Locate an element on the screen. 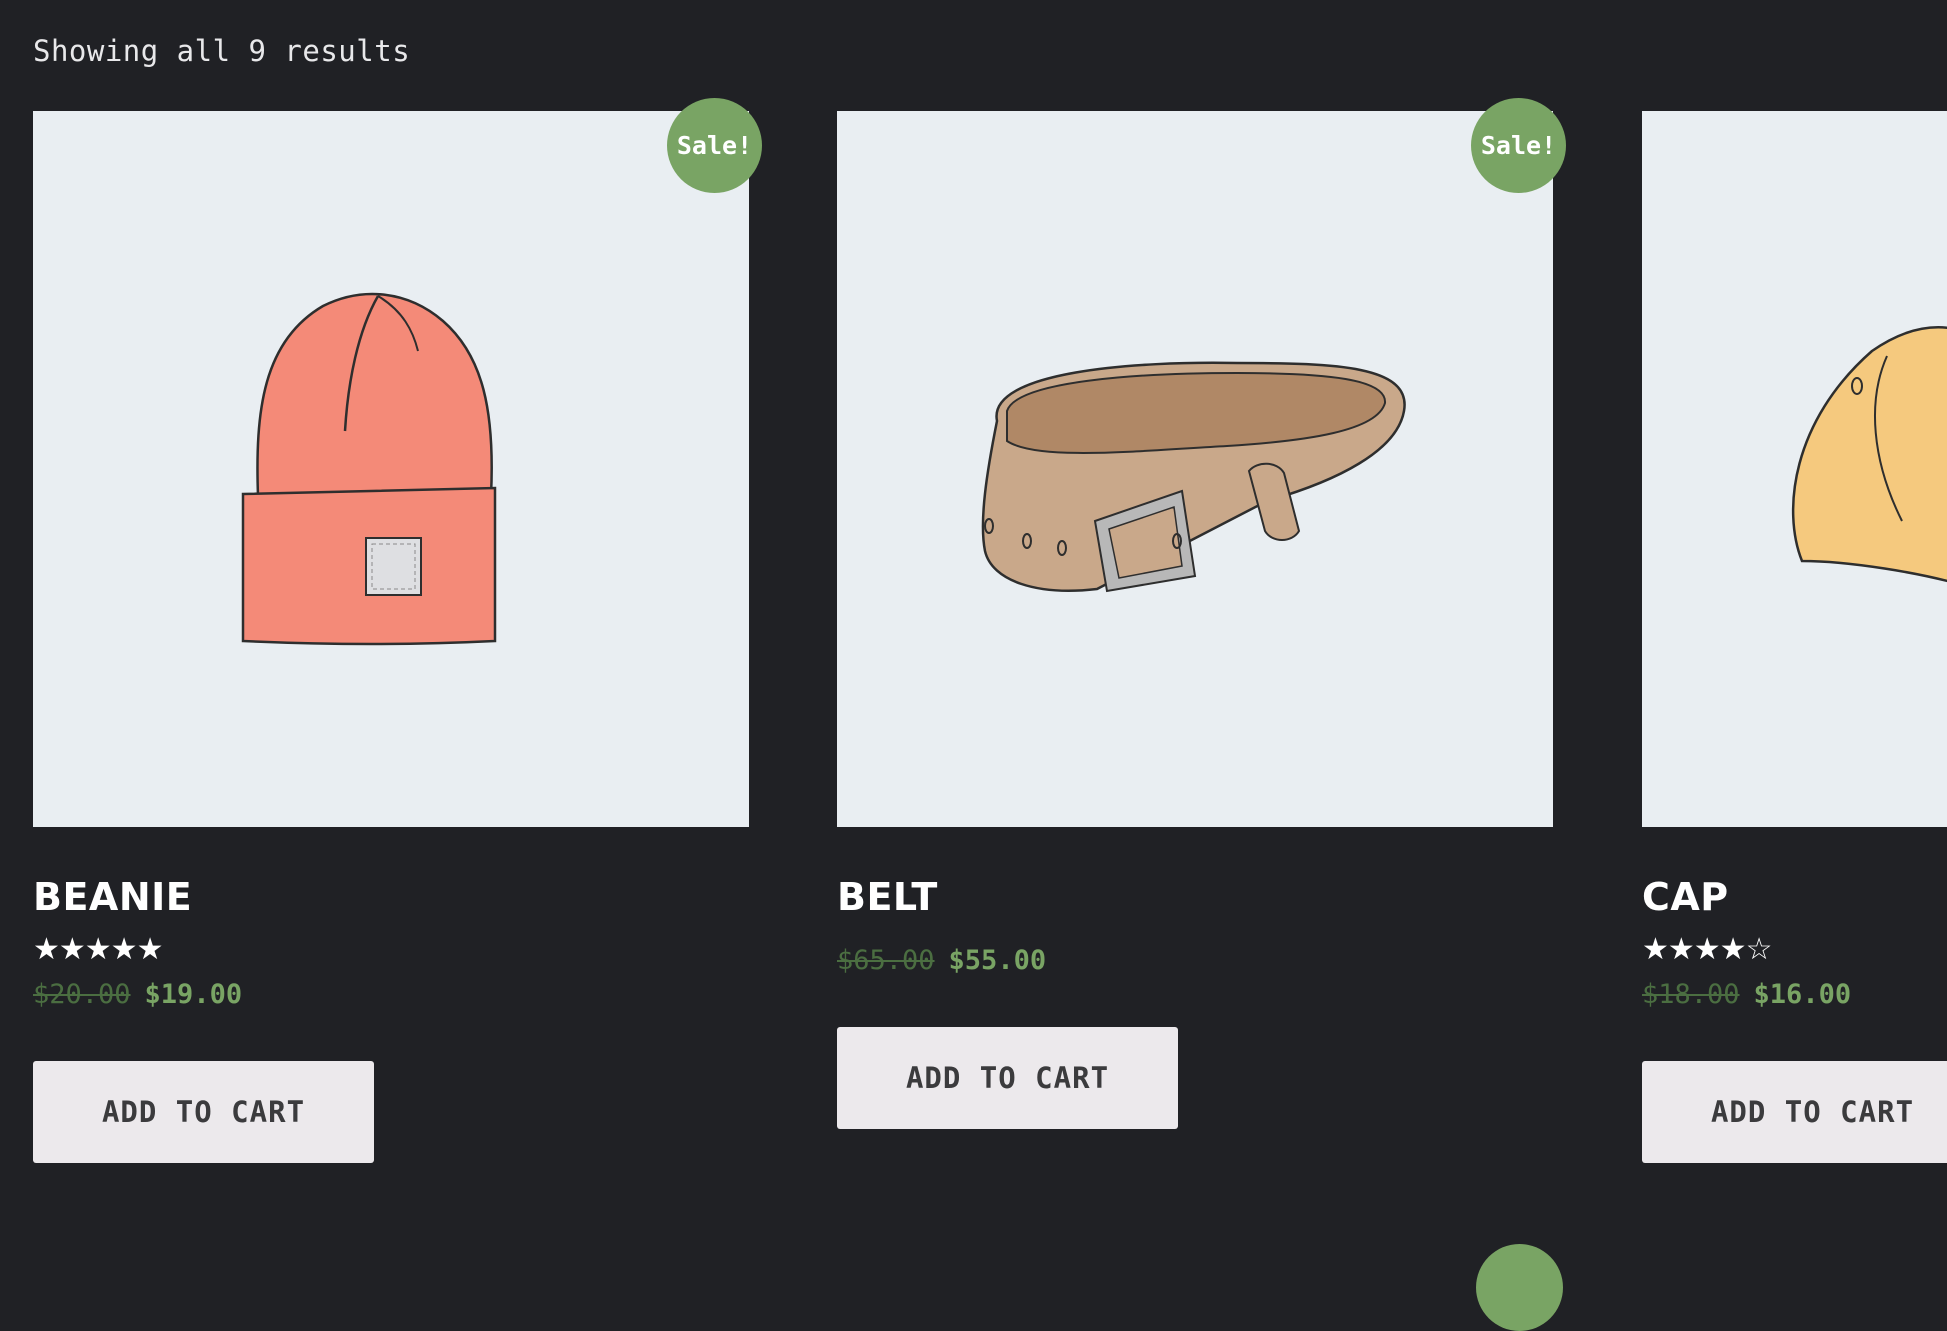 Image resolution: width=1947 pixels, height=1331 pixels. sale-badge-partial is located at coordinates (1519, 1287).